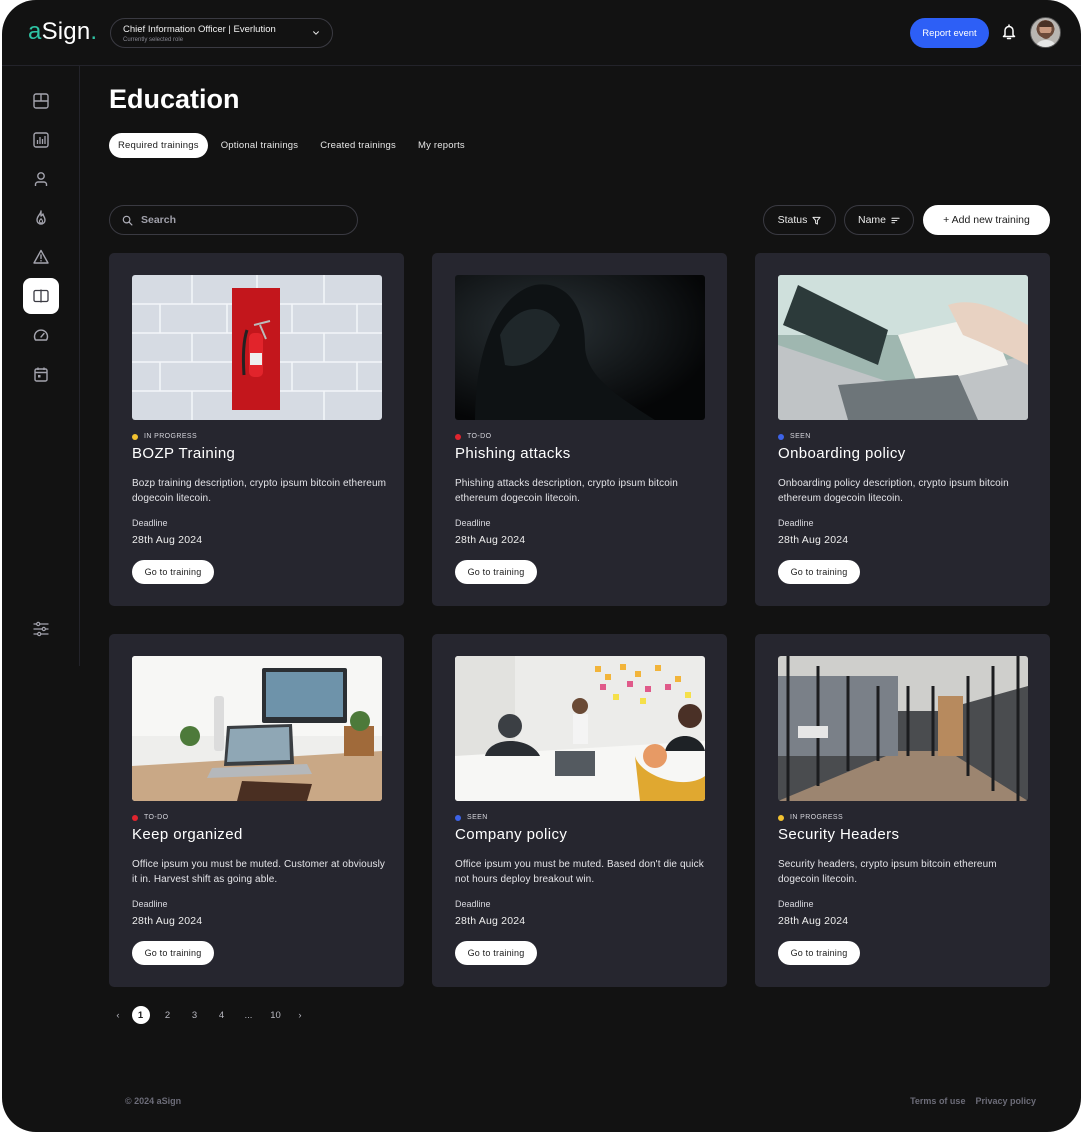 The image size is (1081, 1132). Describe the element at coordinates (1046, 24) in the screenshot. I see `avatar-hair` at that location.